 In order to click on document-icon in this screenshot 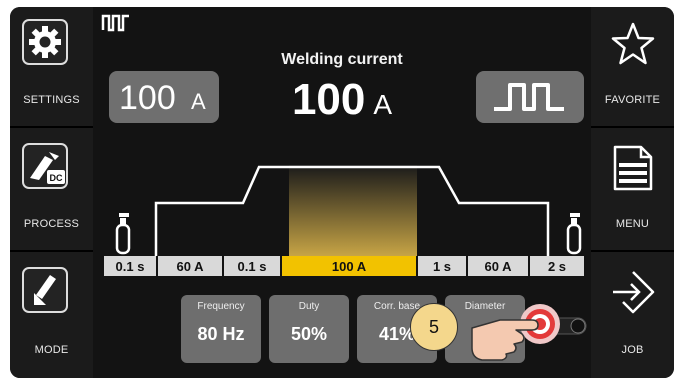, I will do `click(633, 168)`.